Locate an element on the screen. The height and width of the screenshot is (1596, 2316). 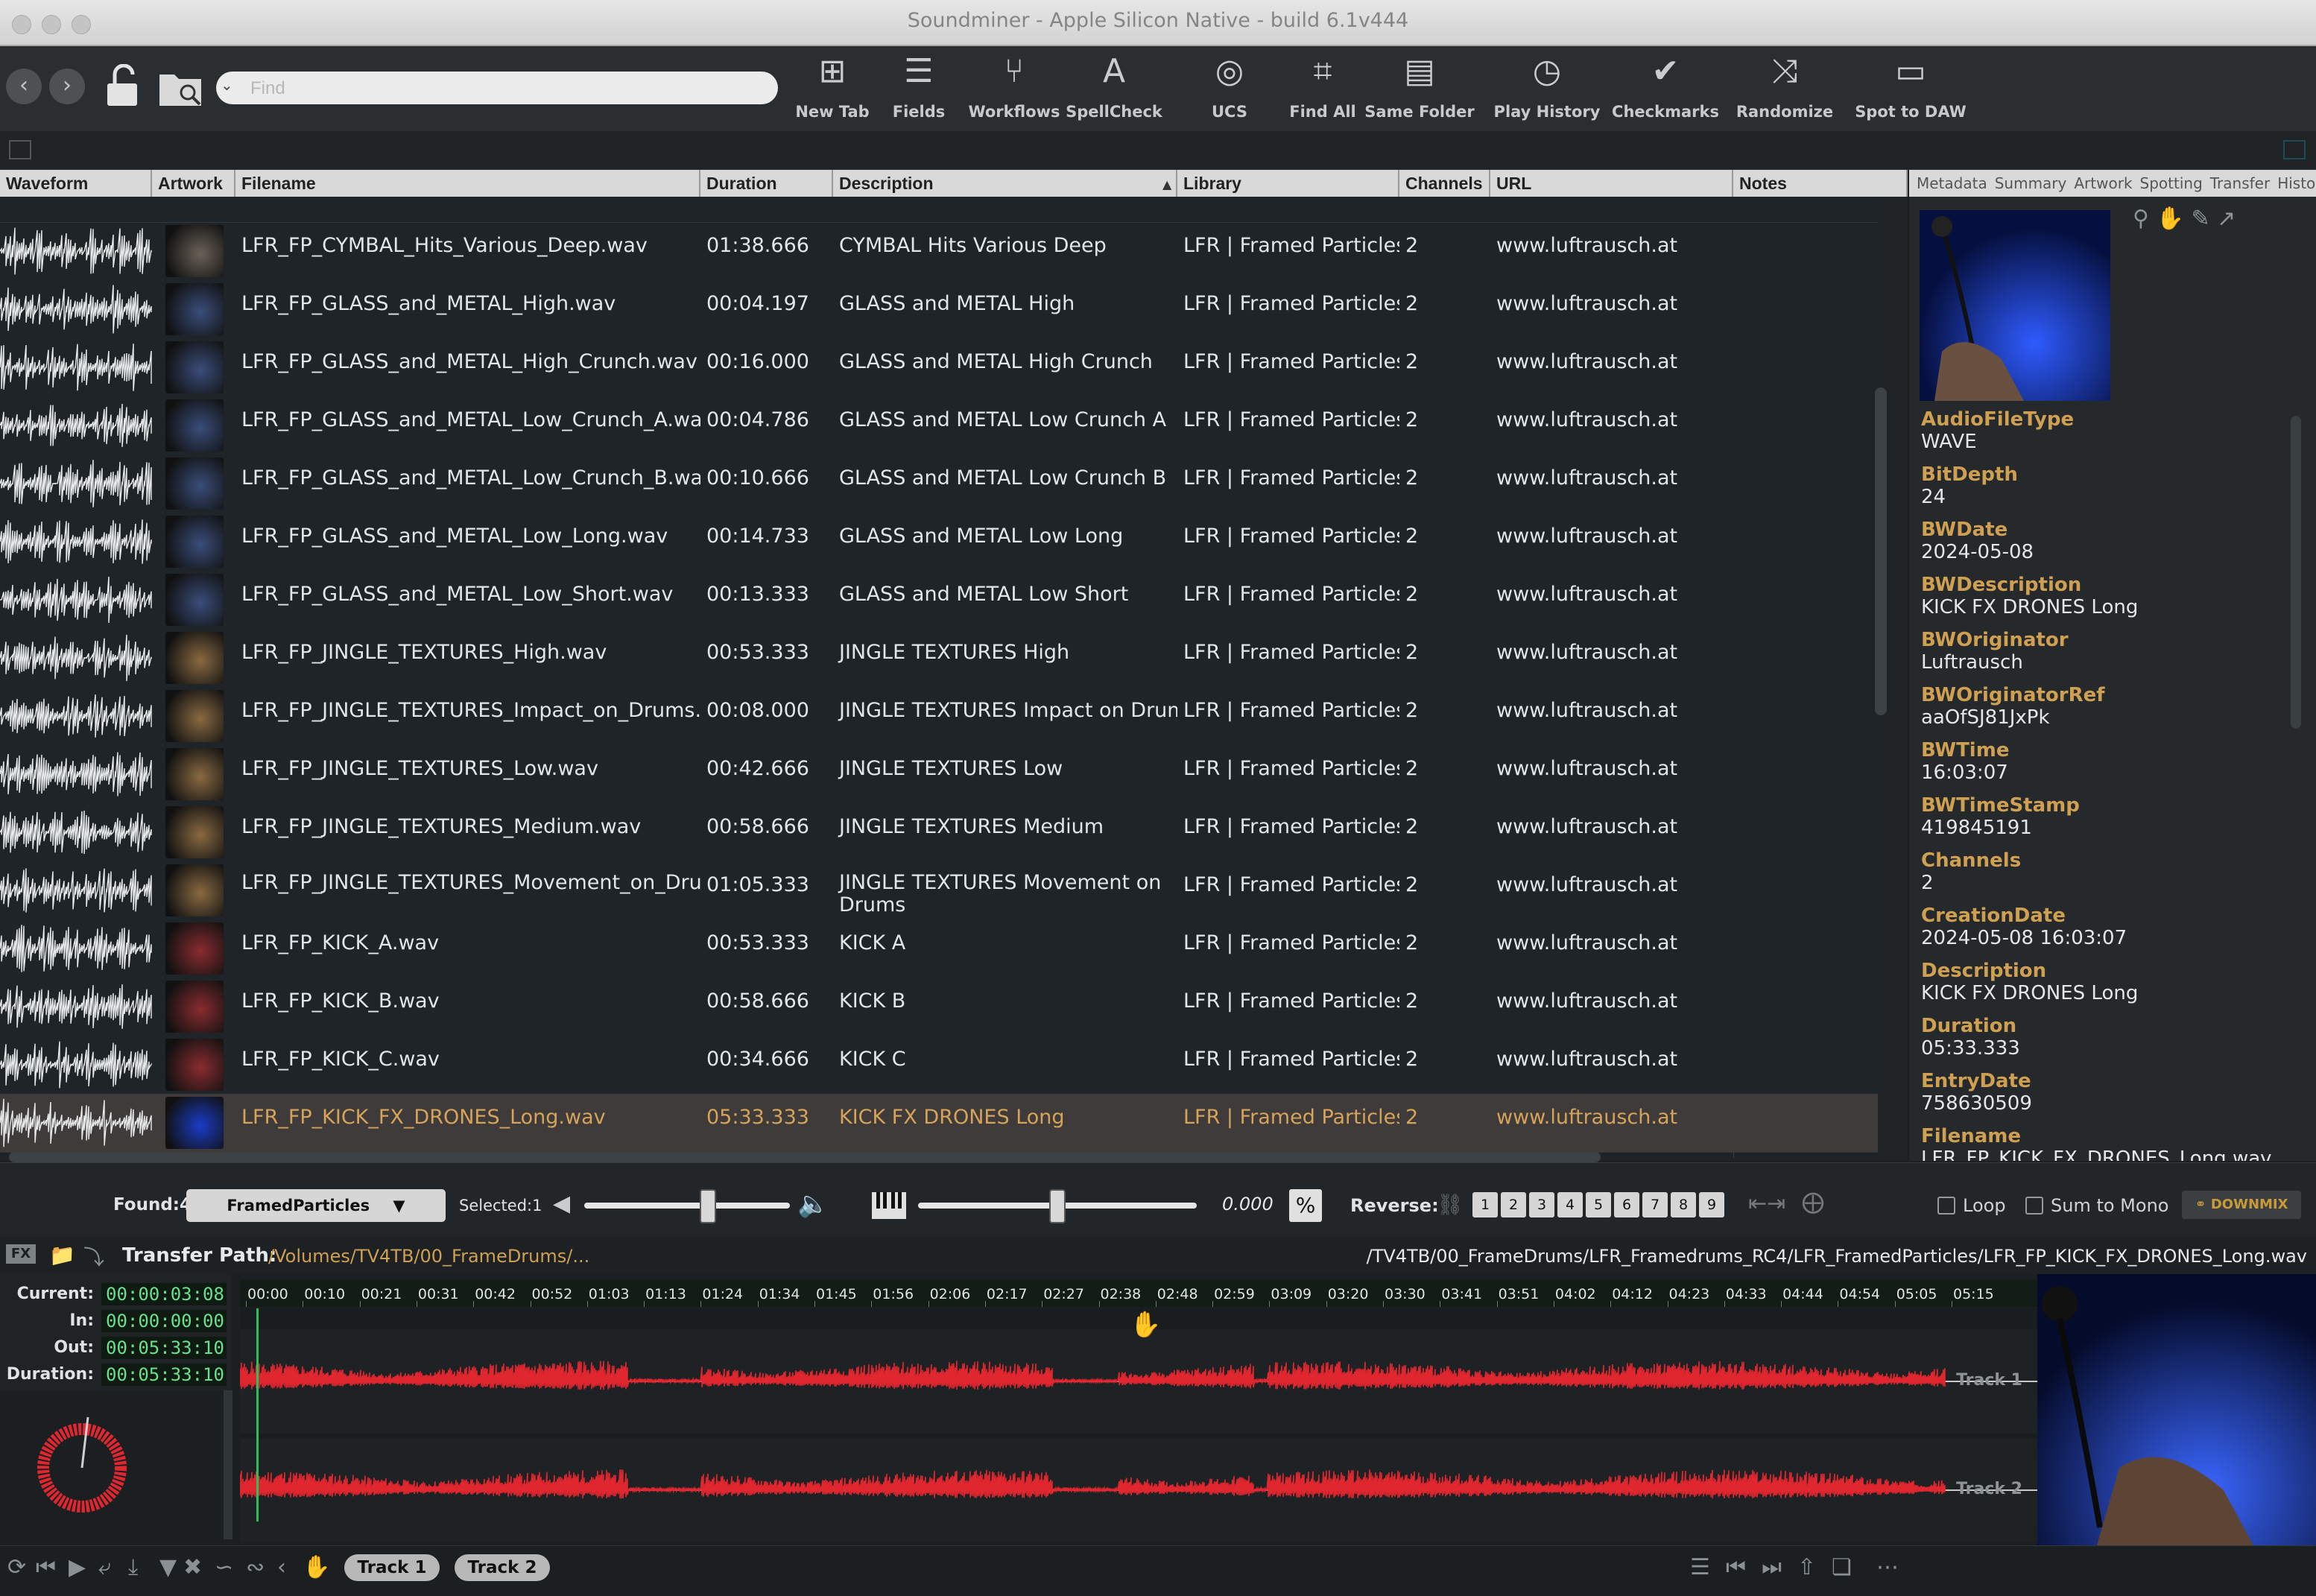
forward-button: › is located at coordinates (67, 86).